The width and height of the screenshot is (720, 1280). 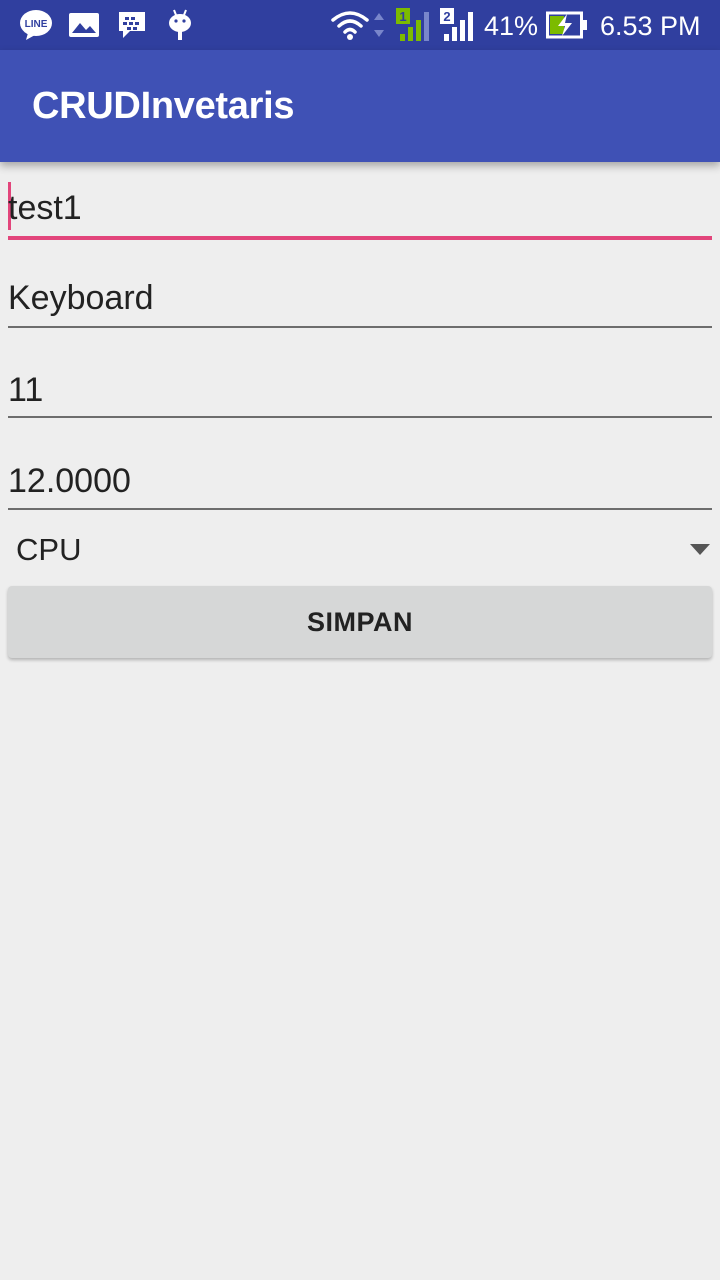 I want to click on sim2-signal-icon: 2, so click(x=457, y=25).